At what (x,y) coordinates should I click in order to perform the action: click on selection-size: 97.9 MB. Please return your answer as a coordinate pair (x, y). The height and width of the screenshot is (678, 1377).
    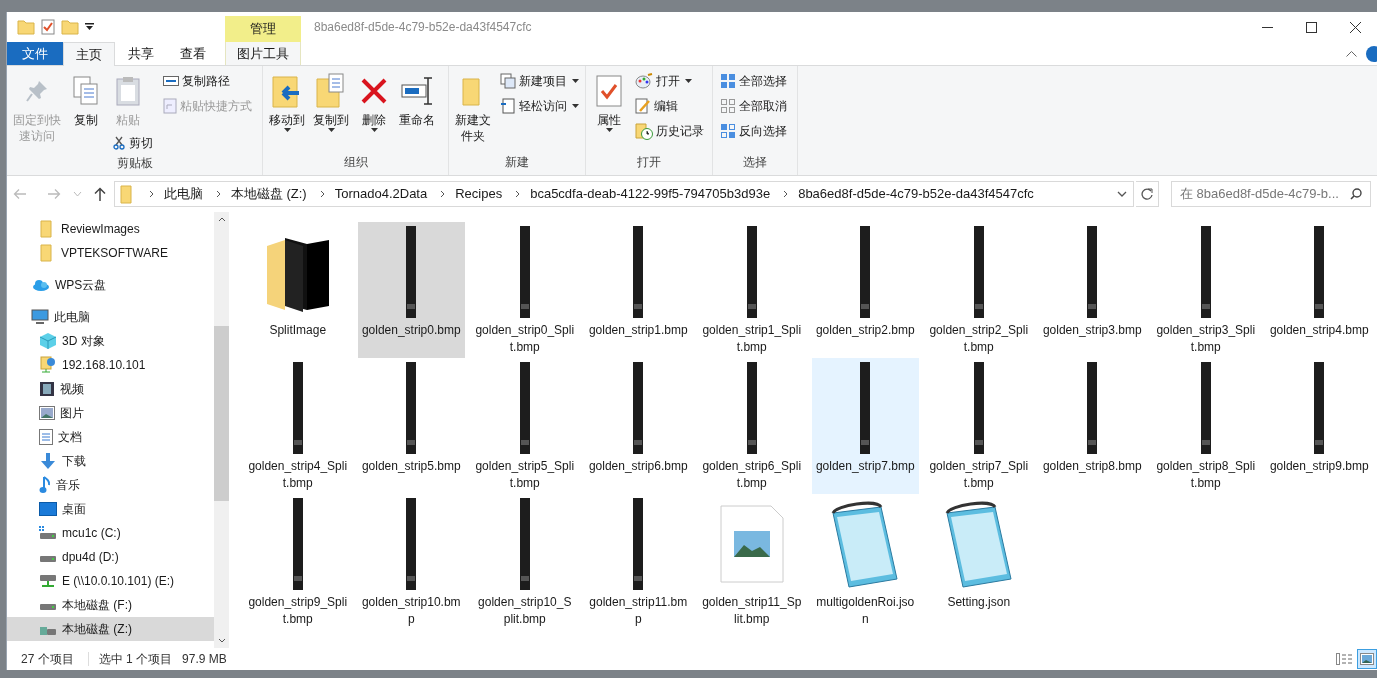
    Looking at the image, I should click on (204, 659).